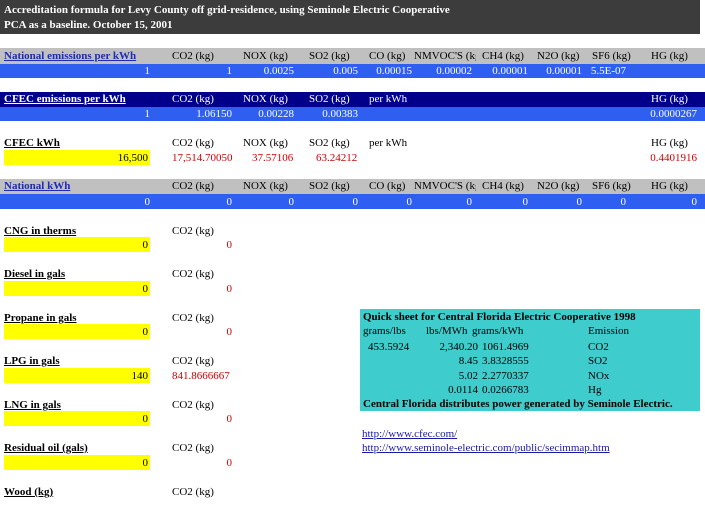  I want to click on nkwh-header-ch4: CH4 (kg), so click(503, 186).